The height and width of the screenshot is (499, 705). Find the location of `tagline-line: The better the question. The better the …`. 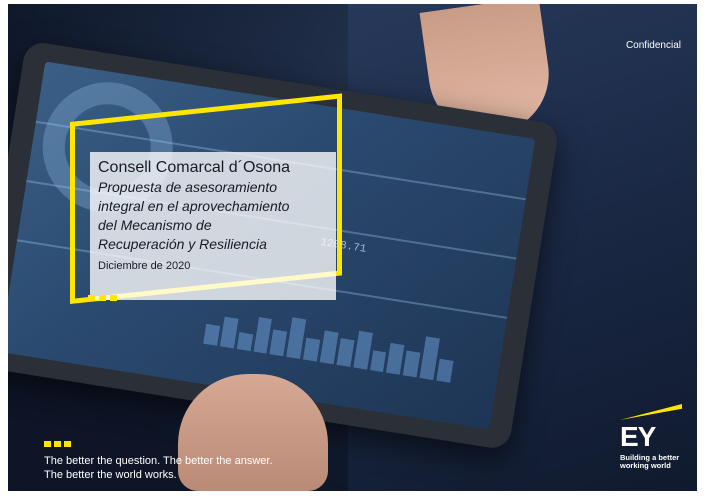

tagline-line: The better the question. The better the … is located at coordinates (158, 461).